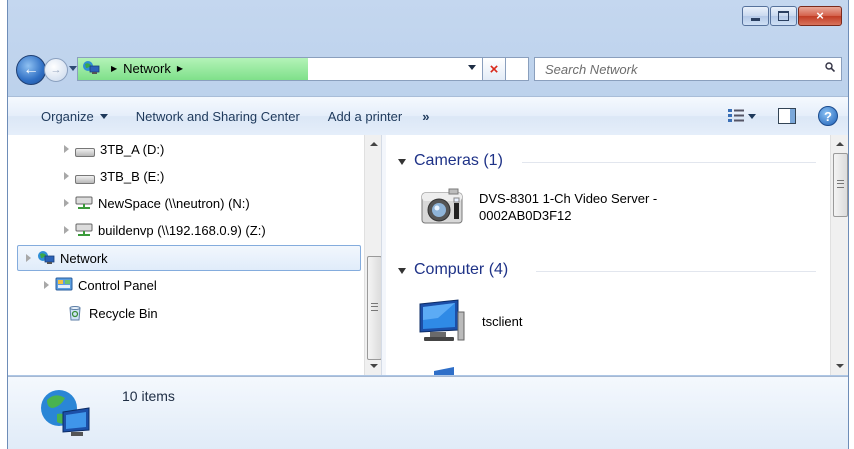 The width and height of the screenshot is (854, 449). Describe the element at coordinates (525, 215) in the screenshot. I see `device-label-line2: 0002AB0D3F12` at that location.